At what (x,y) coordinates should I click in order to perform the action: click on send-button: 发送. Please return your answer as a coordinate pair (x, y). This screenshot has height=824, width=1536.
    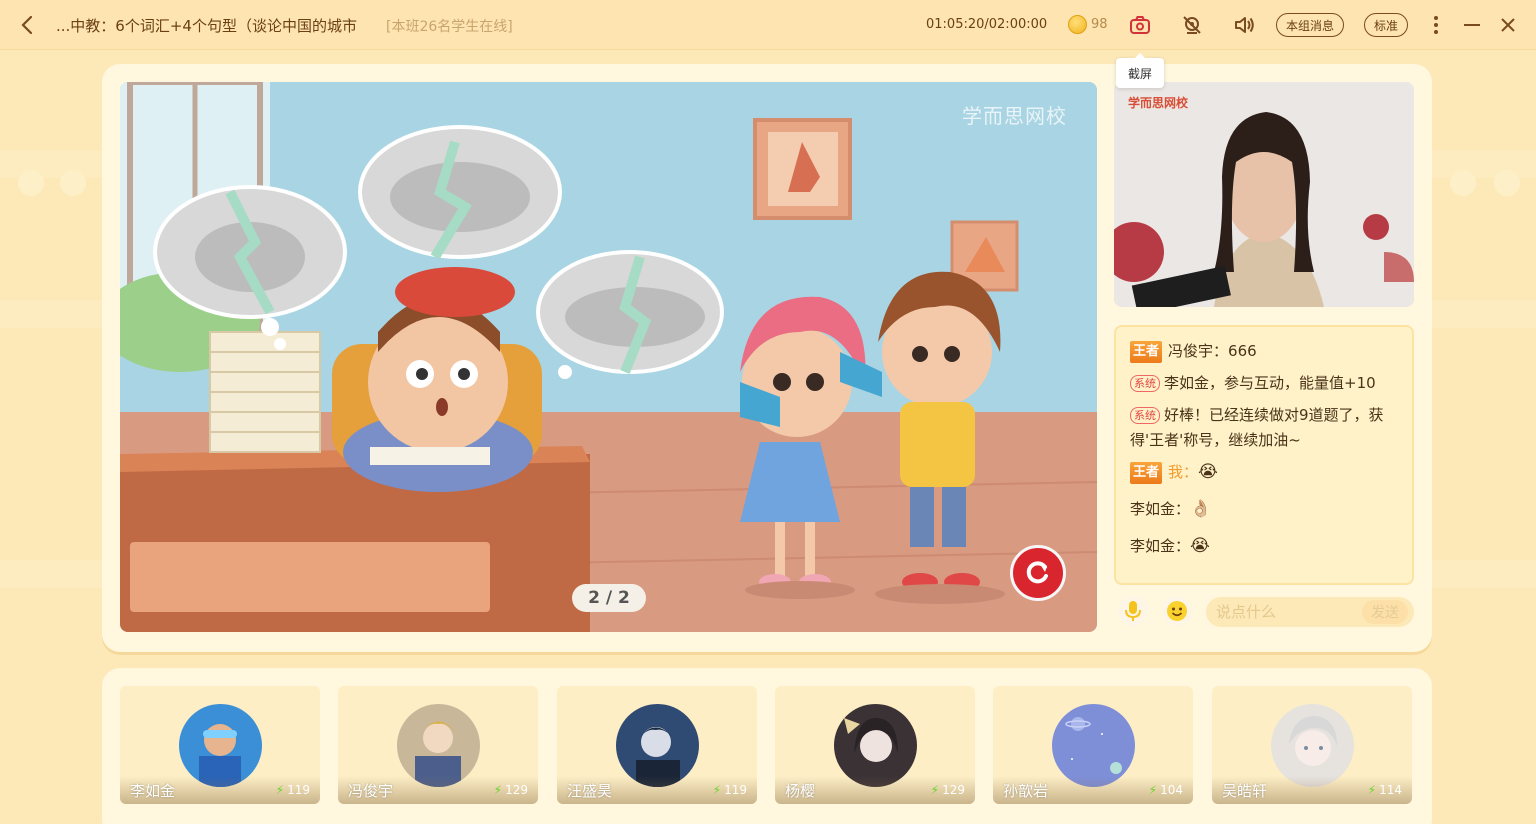
    Looking at the image, I should click on (1385, 612).